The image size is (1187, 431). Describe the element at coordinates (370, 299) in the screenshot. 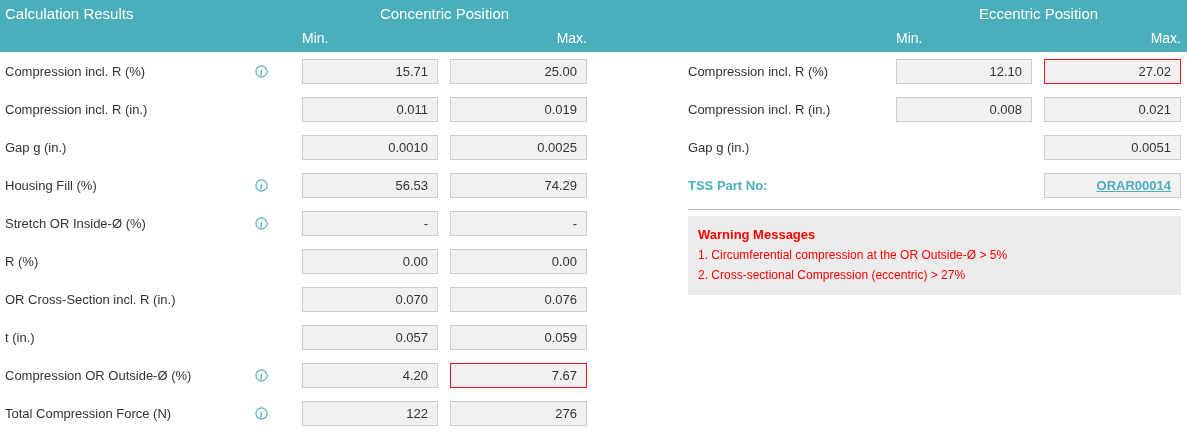

I see `value-field: 0.070` at that location.